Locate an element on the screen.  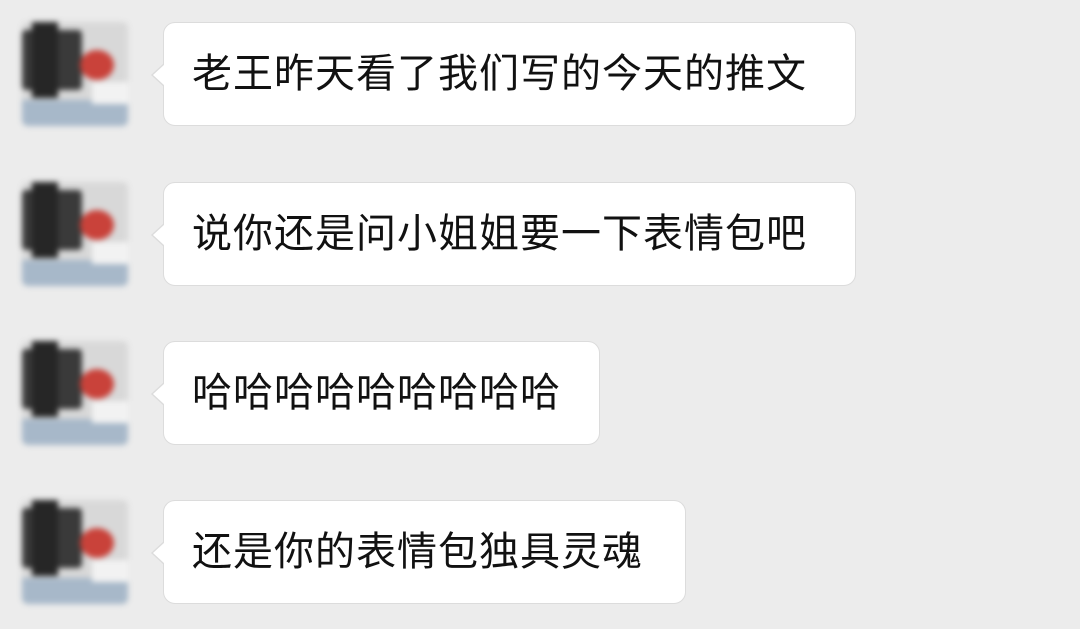
message-bubble: 哈哈哈哈哈哈哈哈哈 is located at coordinates (375, 393).